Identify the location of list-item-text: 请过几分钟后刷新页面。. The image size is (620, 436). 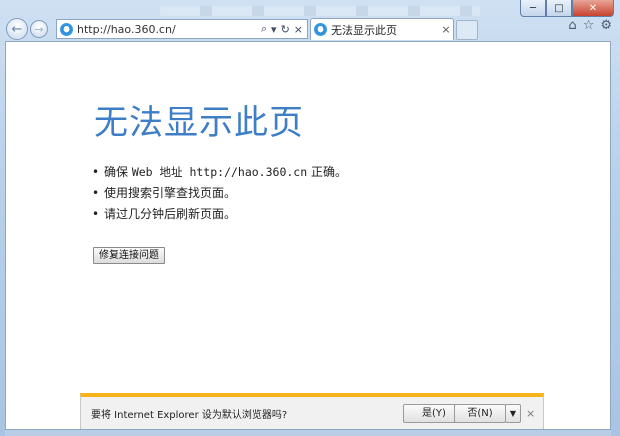
(170, 214).